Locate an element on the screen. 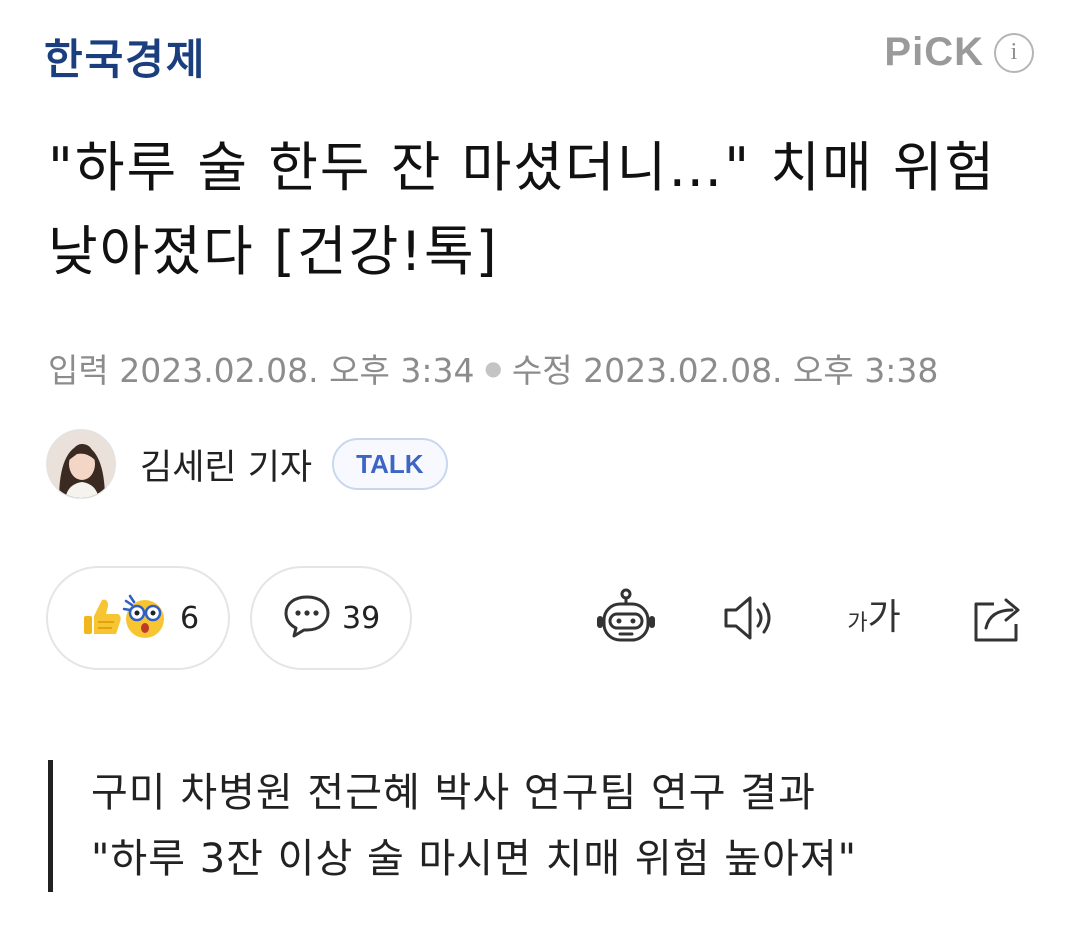  article-title: "하루 술 한두 잔 마셨더니…" 치매 위험 낮아졌다 [건강!톡] is located at coordinates (522, 209).